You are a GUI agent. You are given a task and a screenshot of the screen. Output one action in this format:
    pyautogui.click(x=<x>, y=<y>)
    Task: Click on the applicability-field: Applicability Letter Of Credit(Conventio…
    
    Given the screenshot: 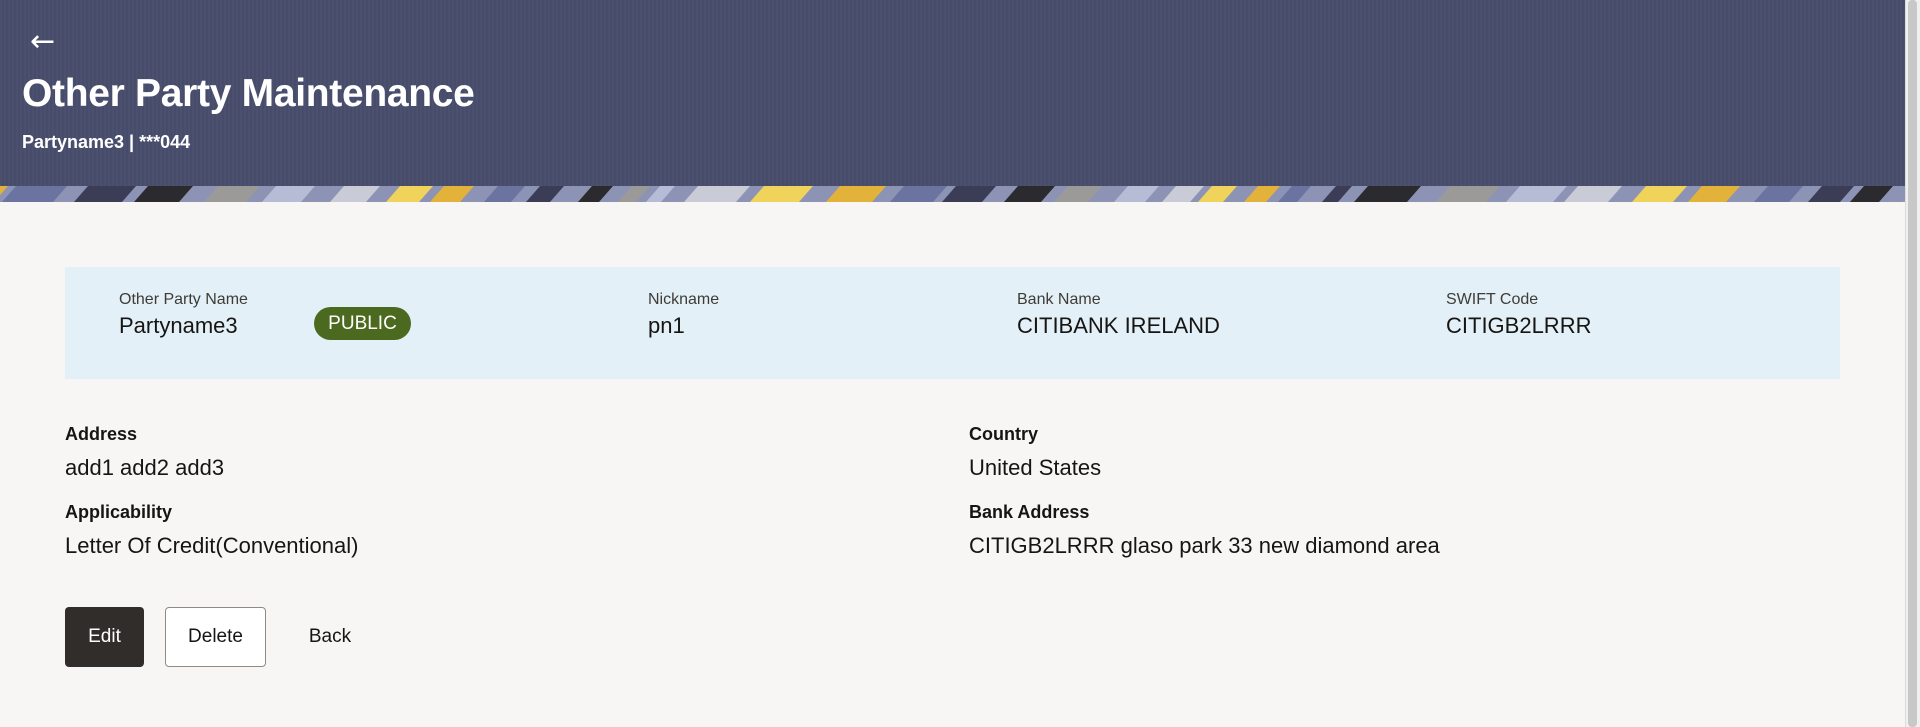 What is the action you would take?
    pyautogui.click(x=211, y=530)
    